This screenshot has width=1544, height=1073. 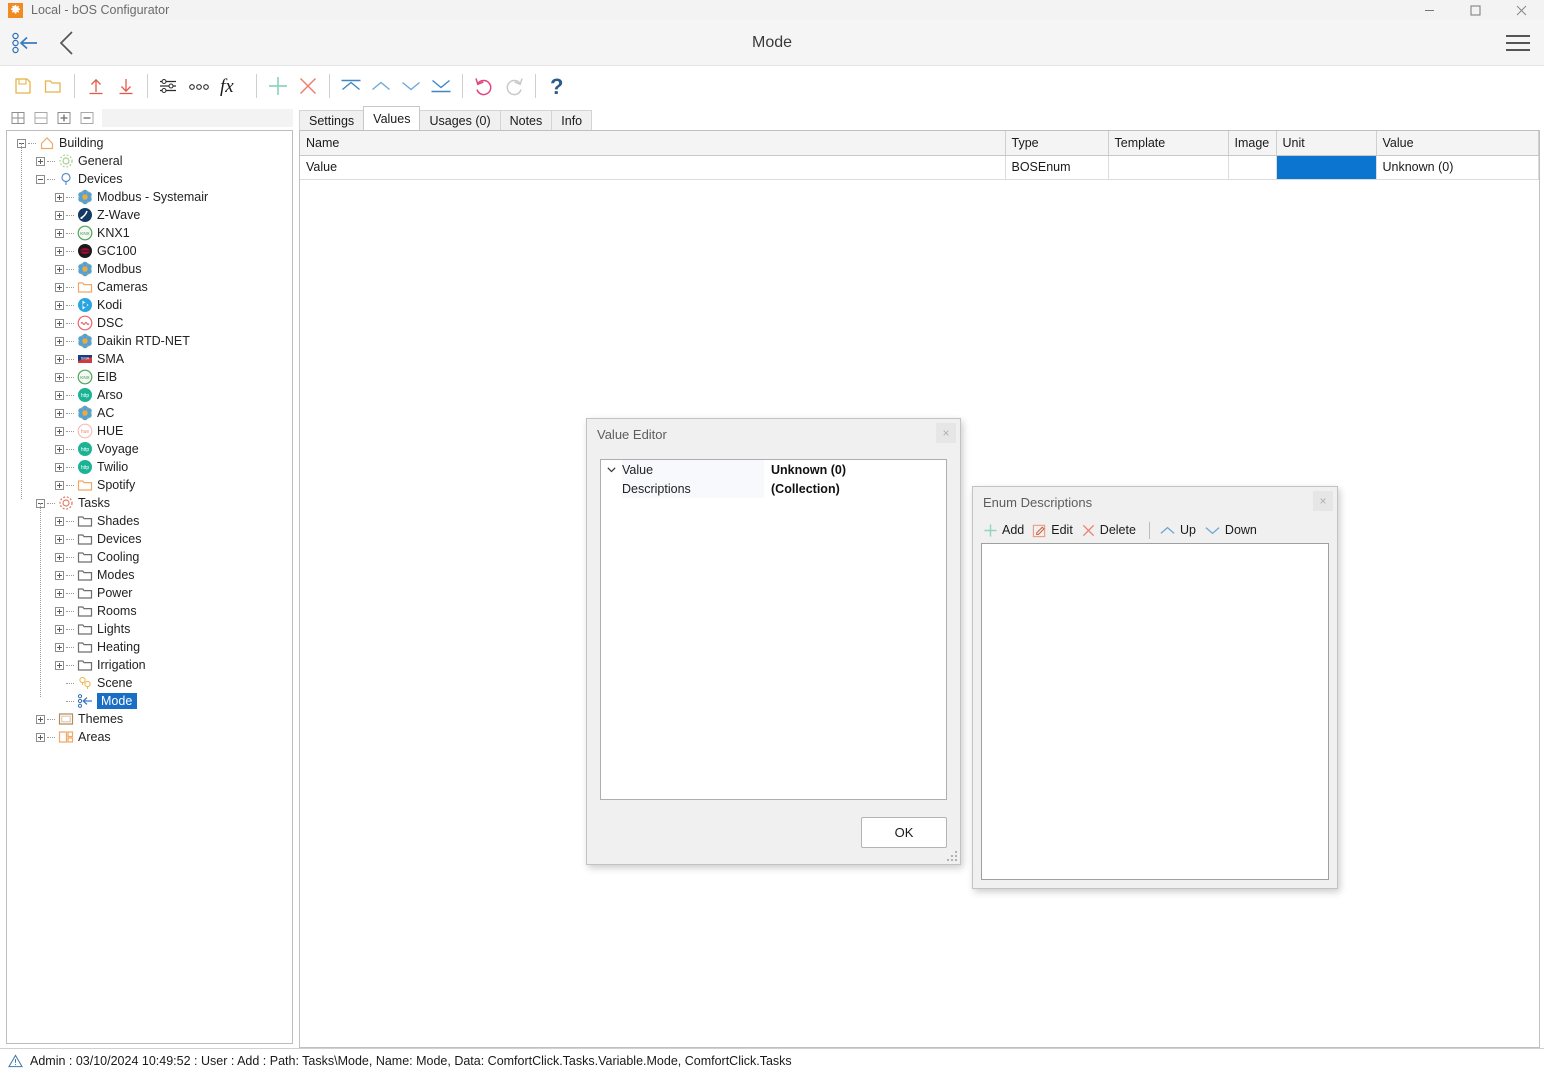 I want to click on column-header-value: Value, so click(x=1457, y=143).